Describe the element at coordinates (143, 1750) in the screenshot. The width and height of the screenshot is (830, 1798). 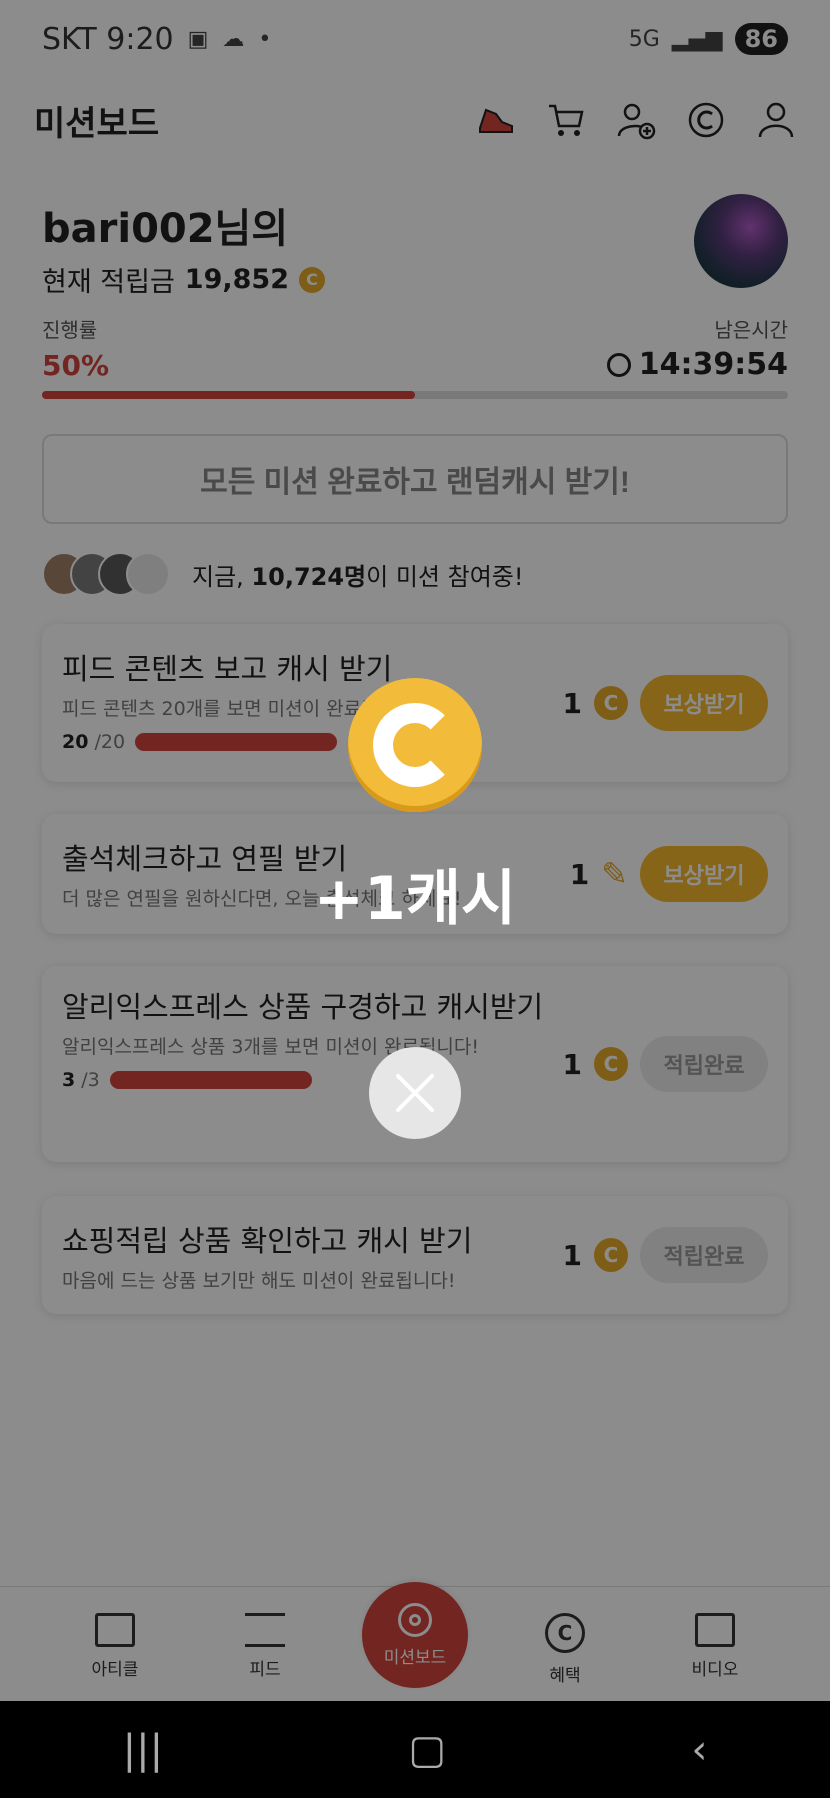
I see `recent-apps-icon: |||` at that location.